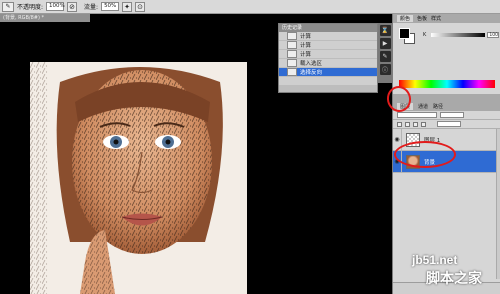 This screenshot has width=500, height=294. What do you see at coordinates (454, 279) in the screenshot?
I see `watermark-name: 脚本之家` at bounding box center [454, 279].